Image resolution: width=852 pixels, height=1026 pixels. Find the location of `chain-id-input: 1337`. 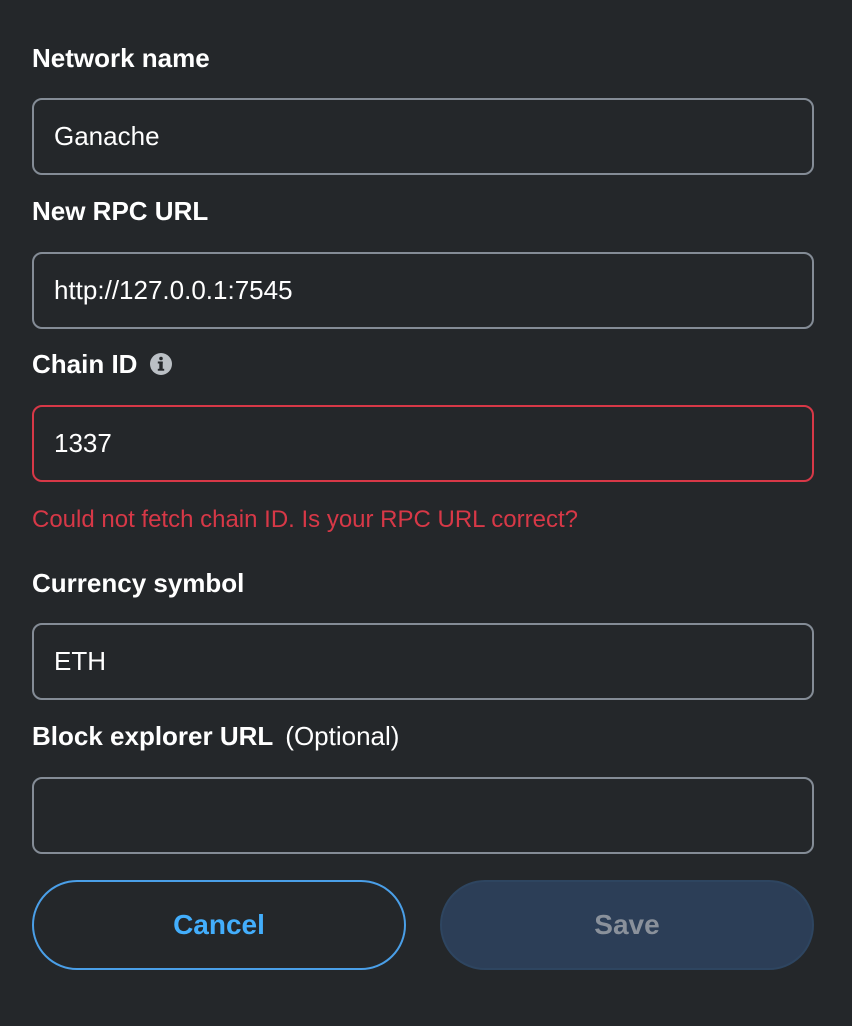

chain-id-input: 1337 is located at coordinates (423, 443).